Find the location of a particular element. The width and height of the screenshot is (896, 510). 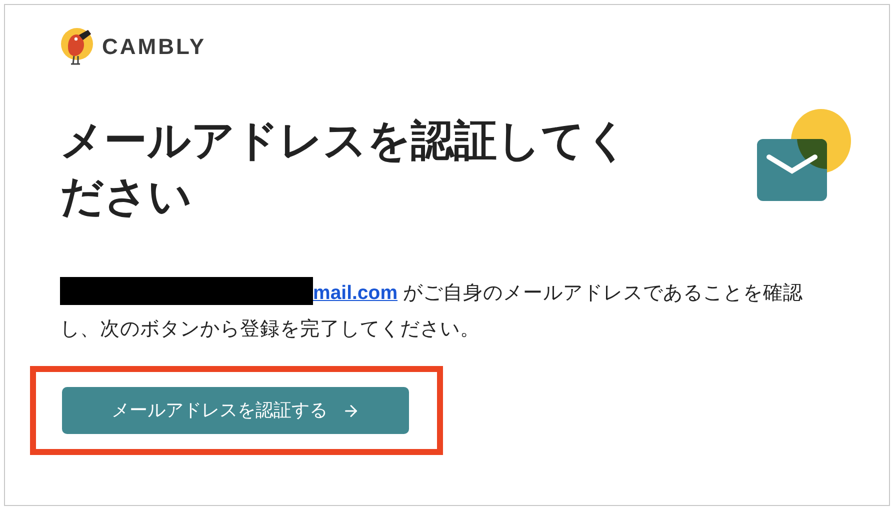

verification-message: mail.com がご自身のメールアドレスであることを確認し、次のボタンから登録を完了してください。 is located at coordinates (450, 311).